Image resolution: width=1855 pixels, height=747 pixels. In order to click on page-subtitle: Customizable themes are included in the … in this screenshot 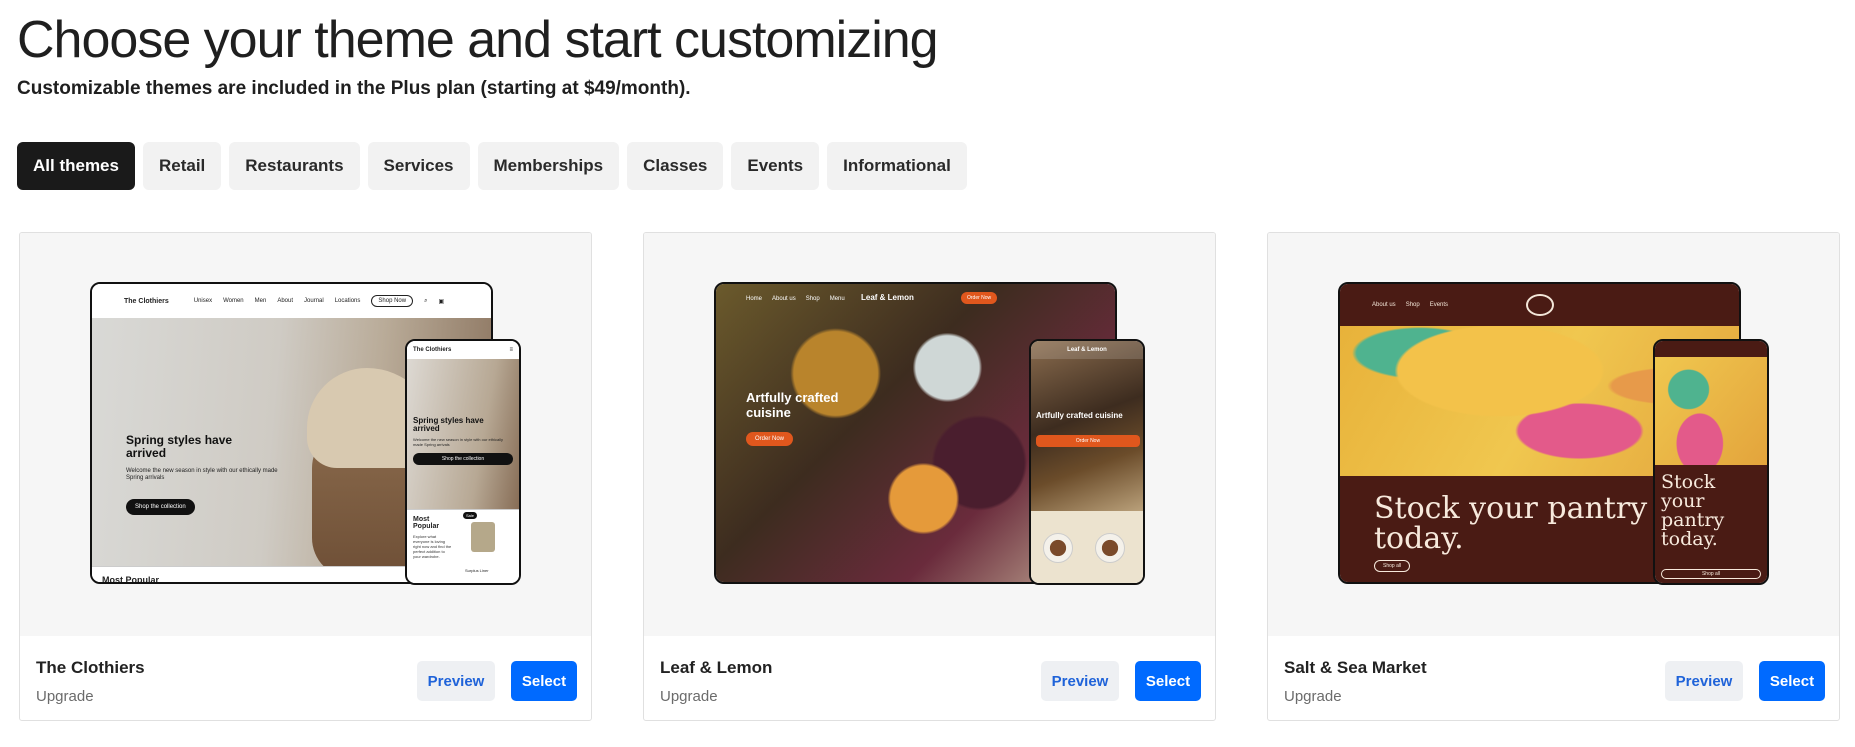, I will do `click(354, 88)`.